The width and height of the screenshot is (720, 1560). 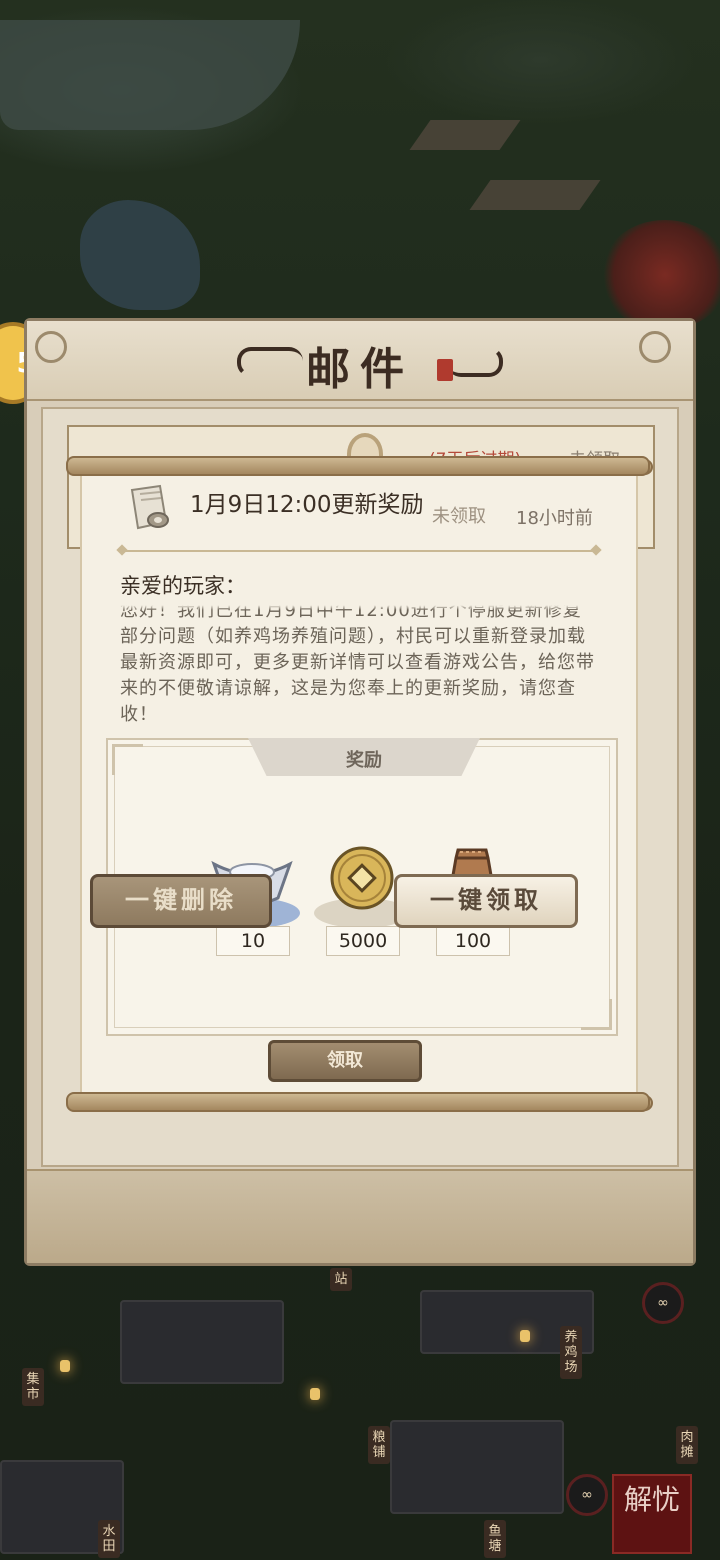 I want to click on map-label-chicken-farm: 养鸡场, so click(x=571, y=1352).